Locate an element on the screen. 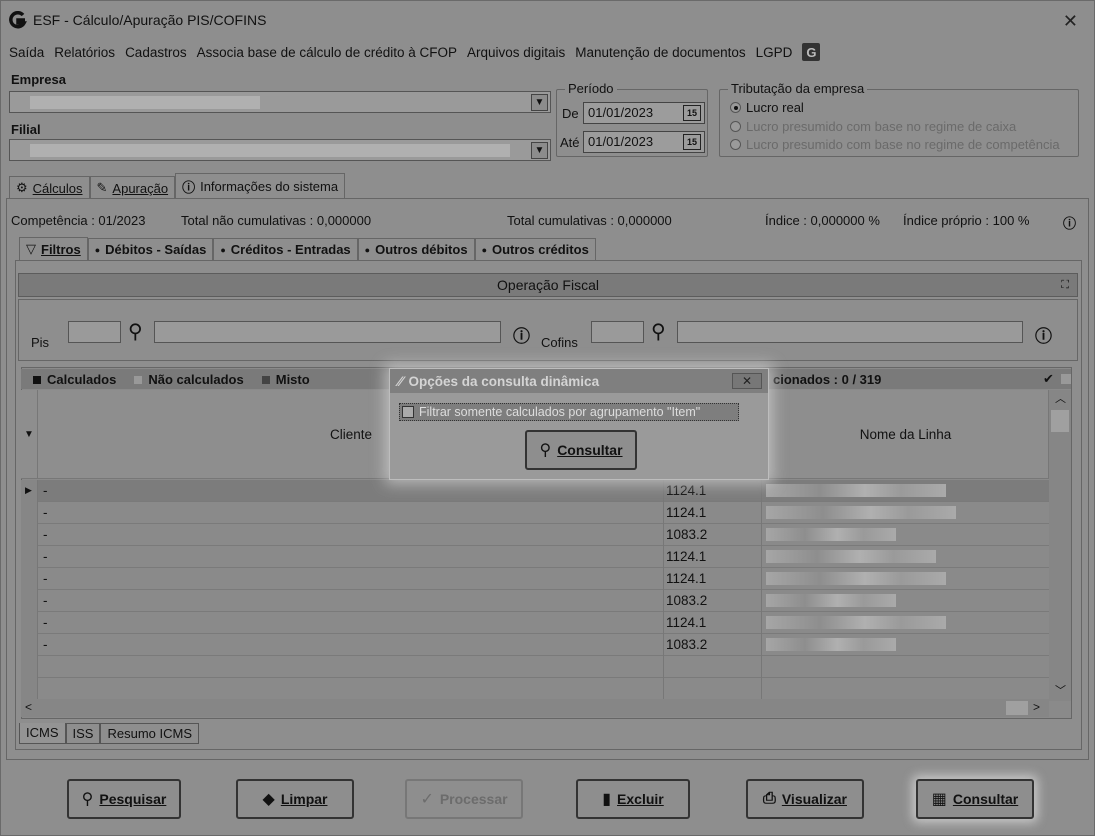 The height and width of the screenshot is (836, 1095). checkbox-icon is located at coordinates (408, 412).